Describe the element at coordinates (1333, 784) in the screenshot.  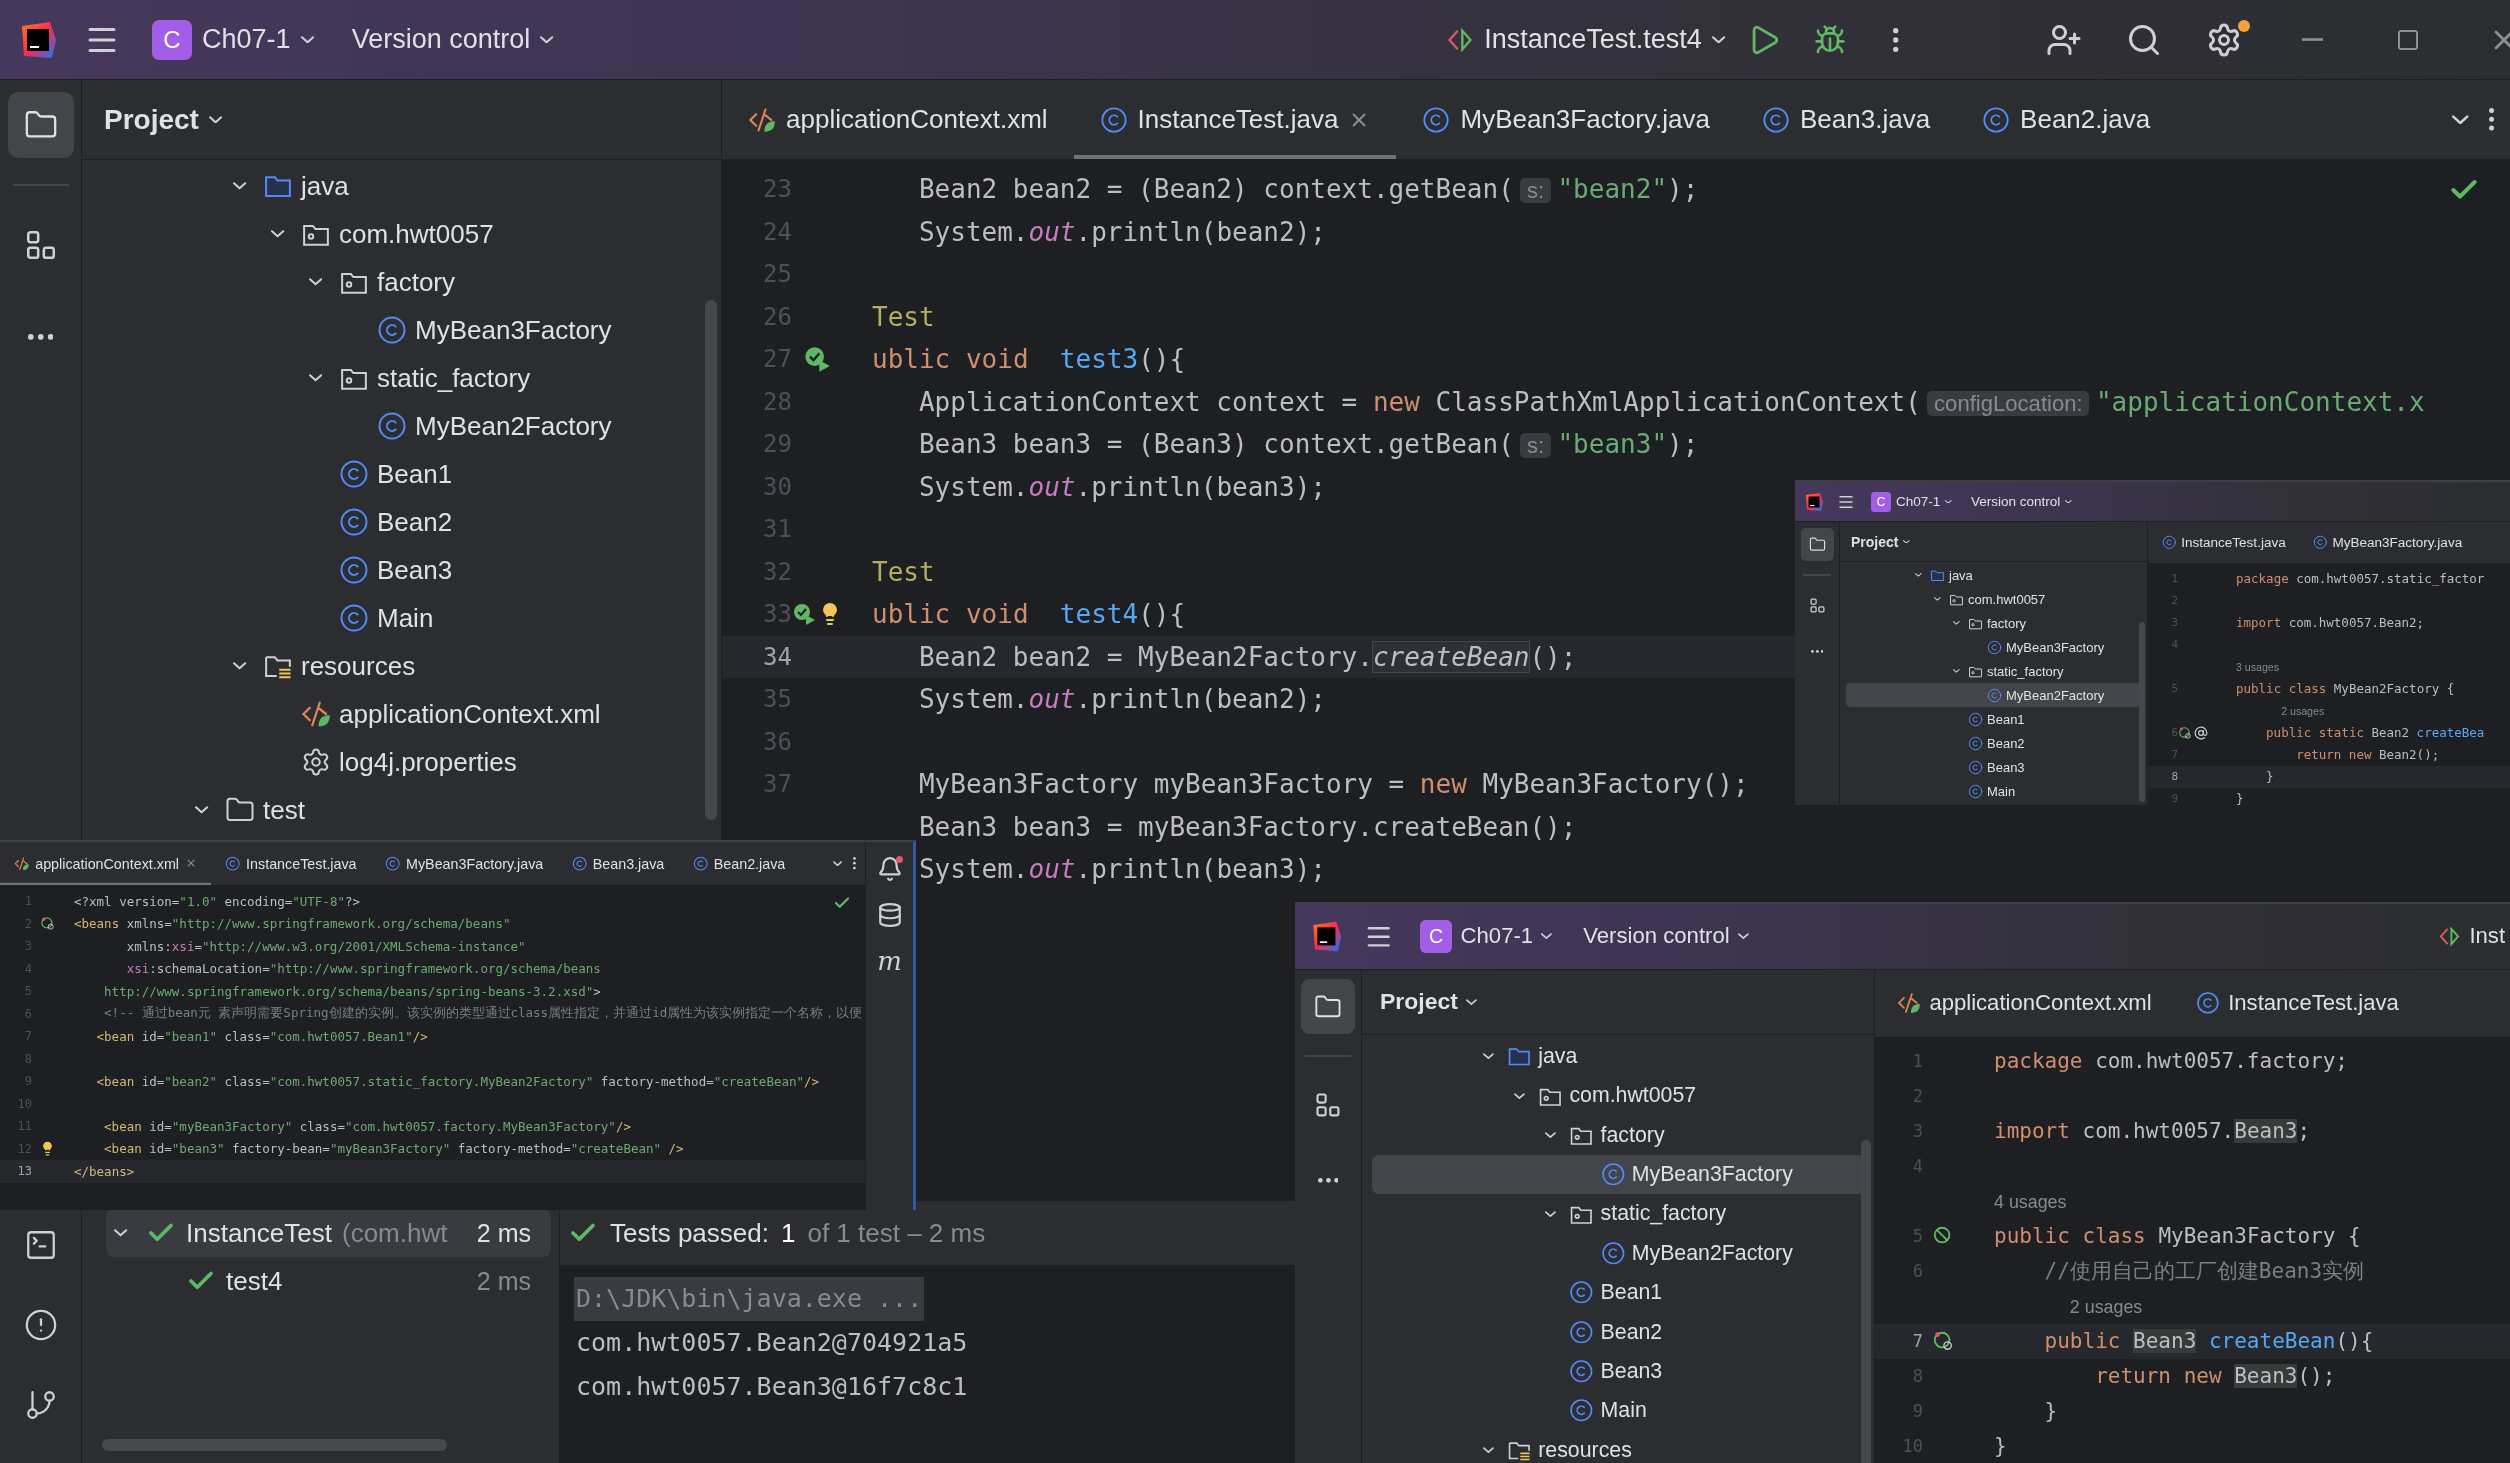
I see `code-text: MyBean3Factory myBean3Factory = new MyBean3Factory();` at that location.